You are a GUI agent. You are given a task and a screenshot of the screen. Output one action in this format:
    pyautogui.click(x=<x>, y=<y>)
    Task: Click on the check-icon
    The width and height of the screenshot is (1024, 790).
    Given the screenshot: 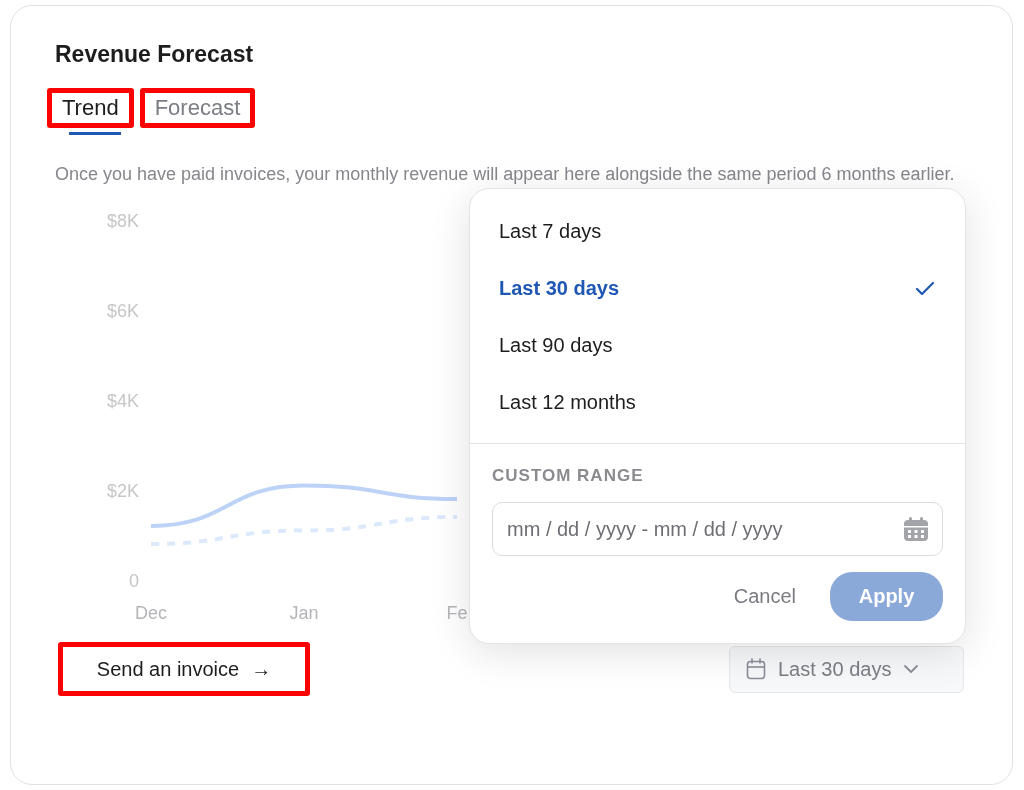 What is the action you would take?
    pyautogui.click(x=925, y=288)
    